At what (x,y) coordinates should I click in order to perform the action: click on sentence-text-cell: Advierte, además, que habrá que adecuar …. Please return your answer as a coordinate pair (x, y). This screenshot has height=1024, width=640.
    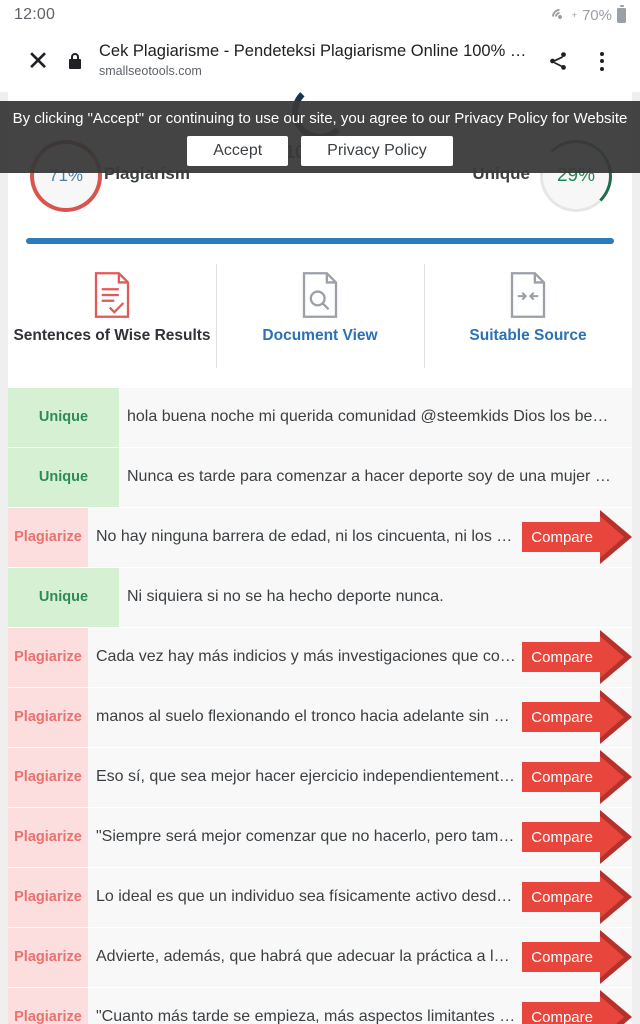
    Looking at the image, I should click on (305, 957).